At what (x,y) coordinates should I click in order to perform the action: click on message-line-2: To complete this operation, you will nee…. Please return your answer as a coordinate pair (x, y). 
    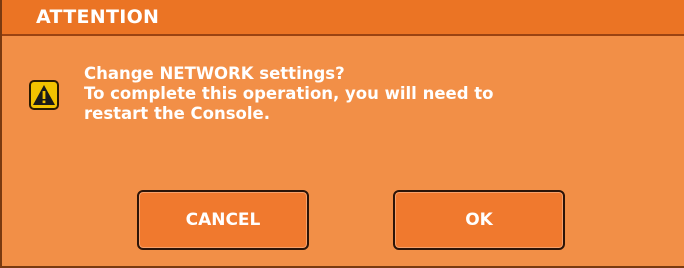
    Looking at the image, I should click on (289, 93).